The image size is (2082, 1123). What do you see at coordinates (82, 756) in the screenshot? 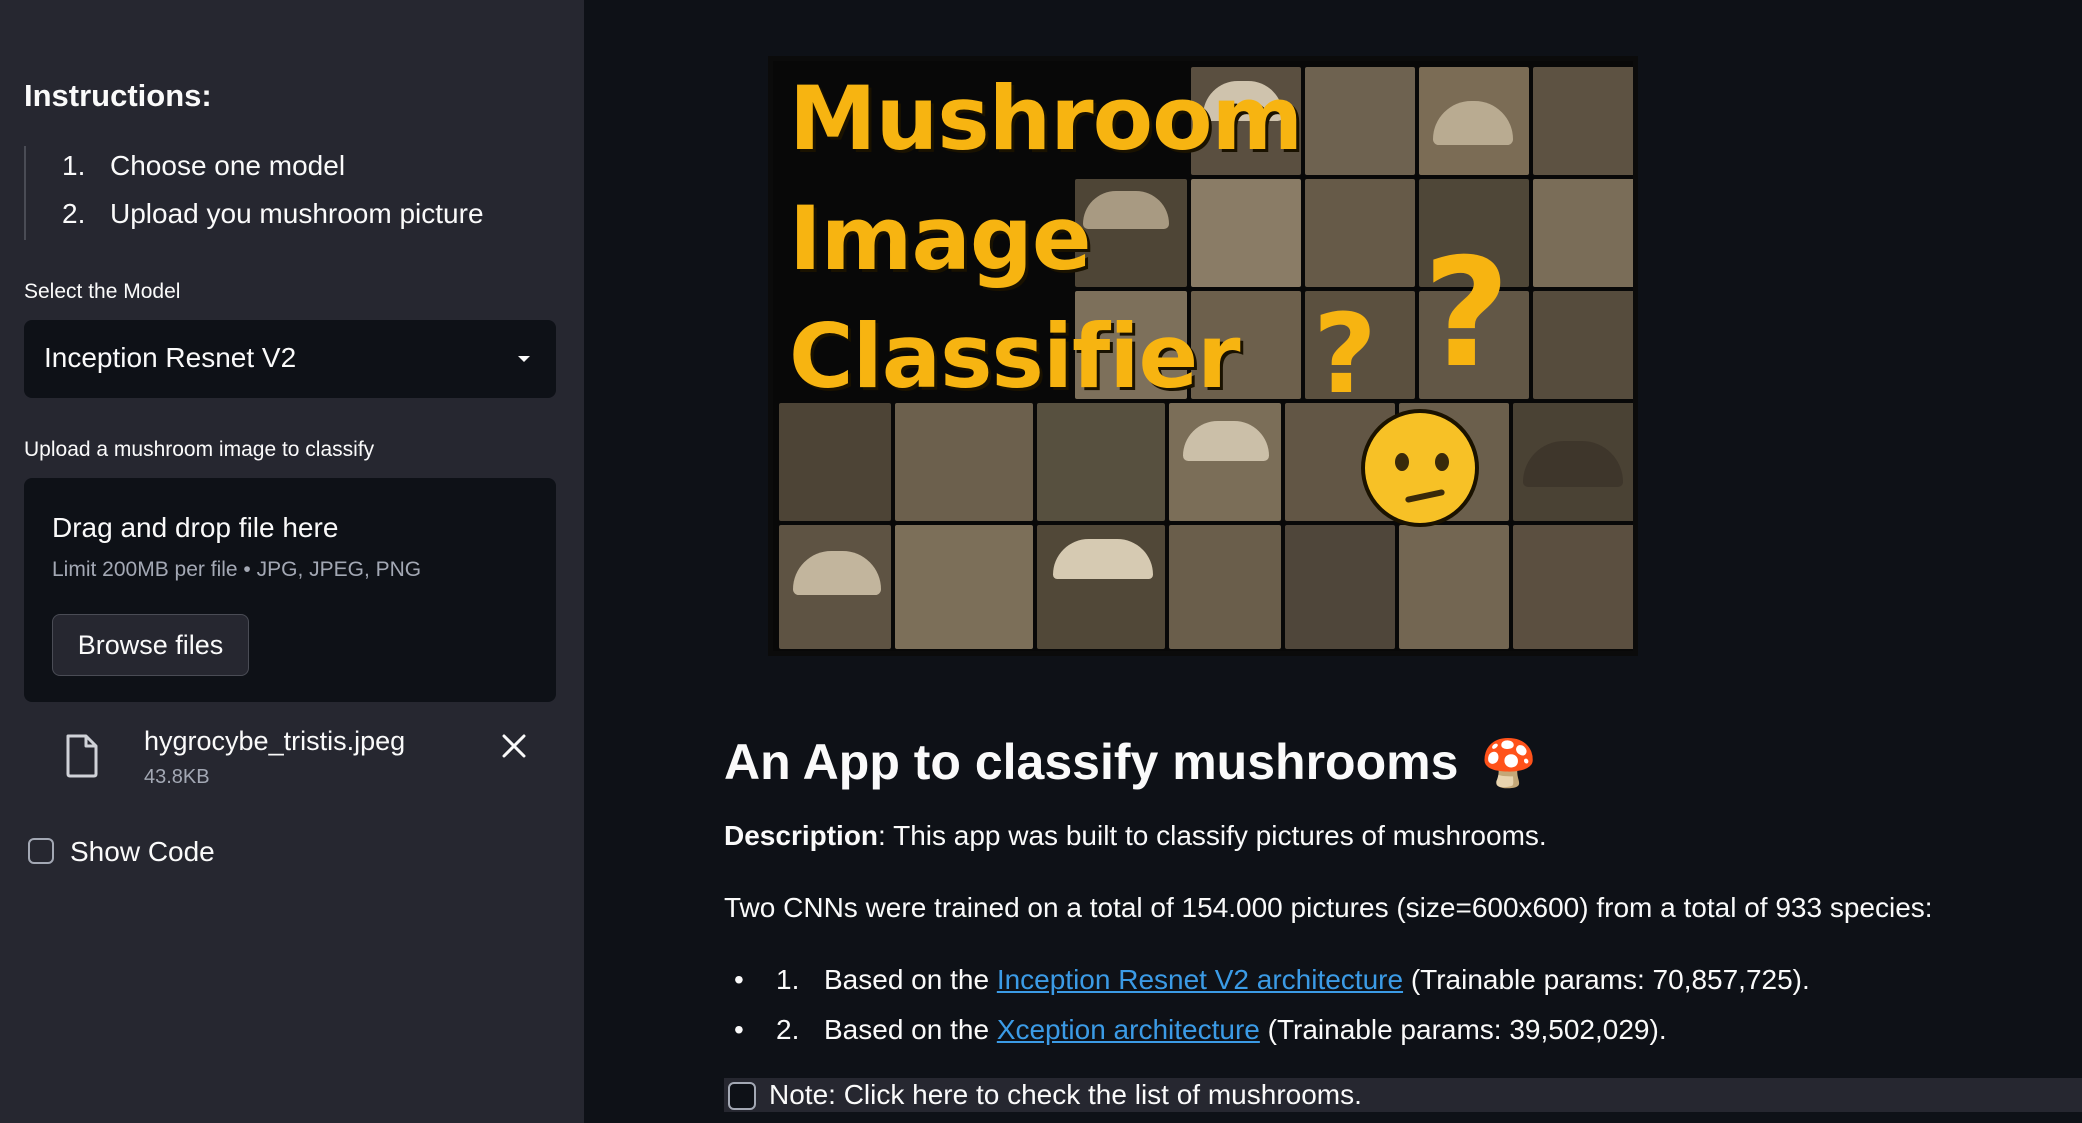
I see `file-icon` at bounding box center [82, 756].